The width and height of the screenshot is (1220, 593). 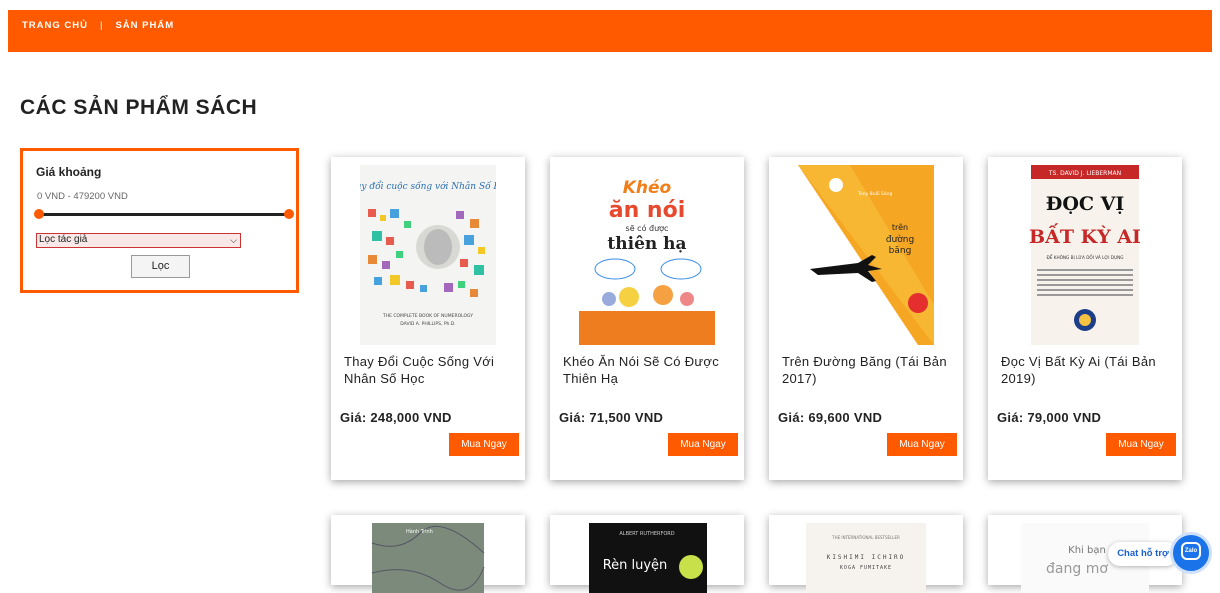 I want to click on nav-home-link: TRANG CHỦ, so click(x=55, y=25).